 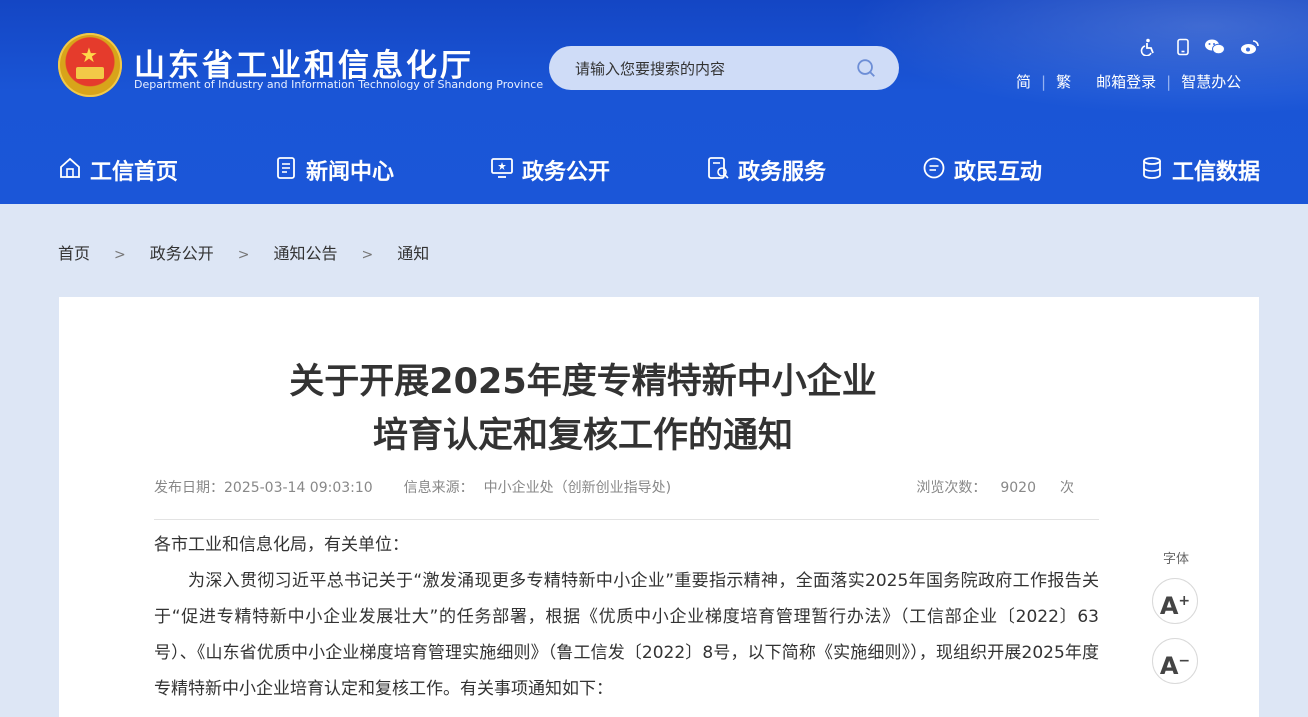 What do you see at coordinates (1023, 81) in the screenshot?
I see `simplified-chinese-link: 简` at bounding box center [1023, 81].